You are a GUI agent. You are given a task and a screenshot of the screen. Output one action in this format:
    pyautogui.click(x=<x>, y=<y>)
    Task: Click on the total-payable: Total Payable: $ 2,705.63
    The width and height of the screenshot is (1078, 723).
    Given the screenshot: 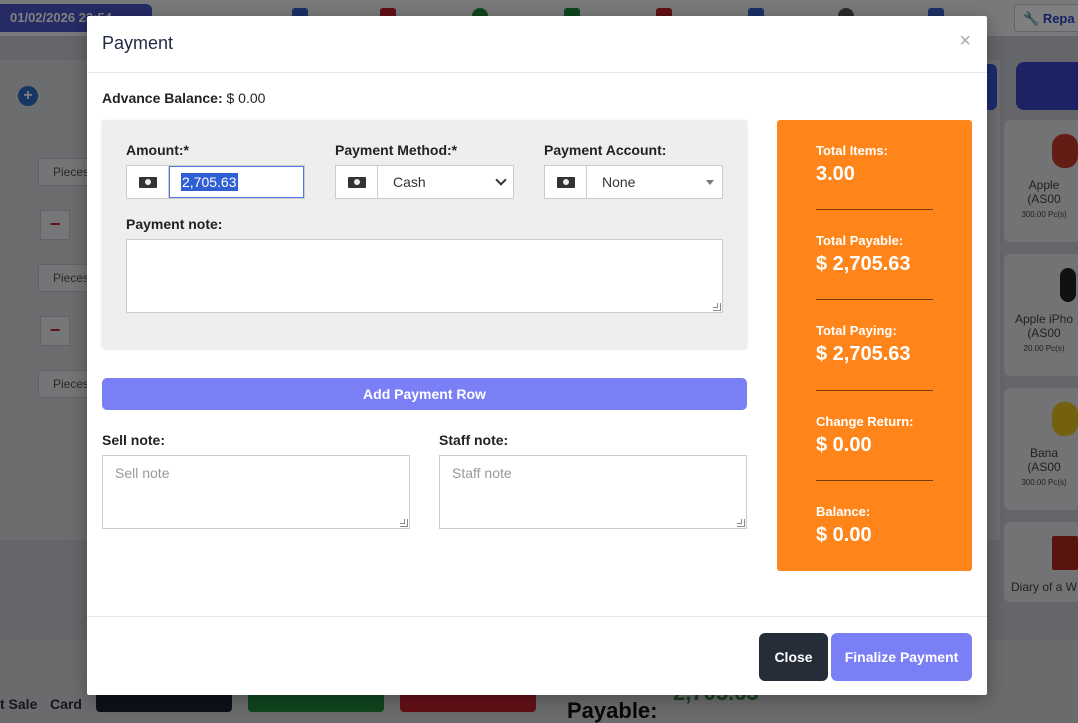 What is the action you would take?
    pyautogui.click(x=874, y=254)
    